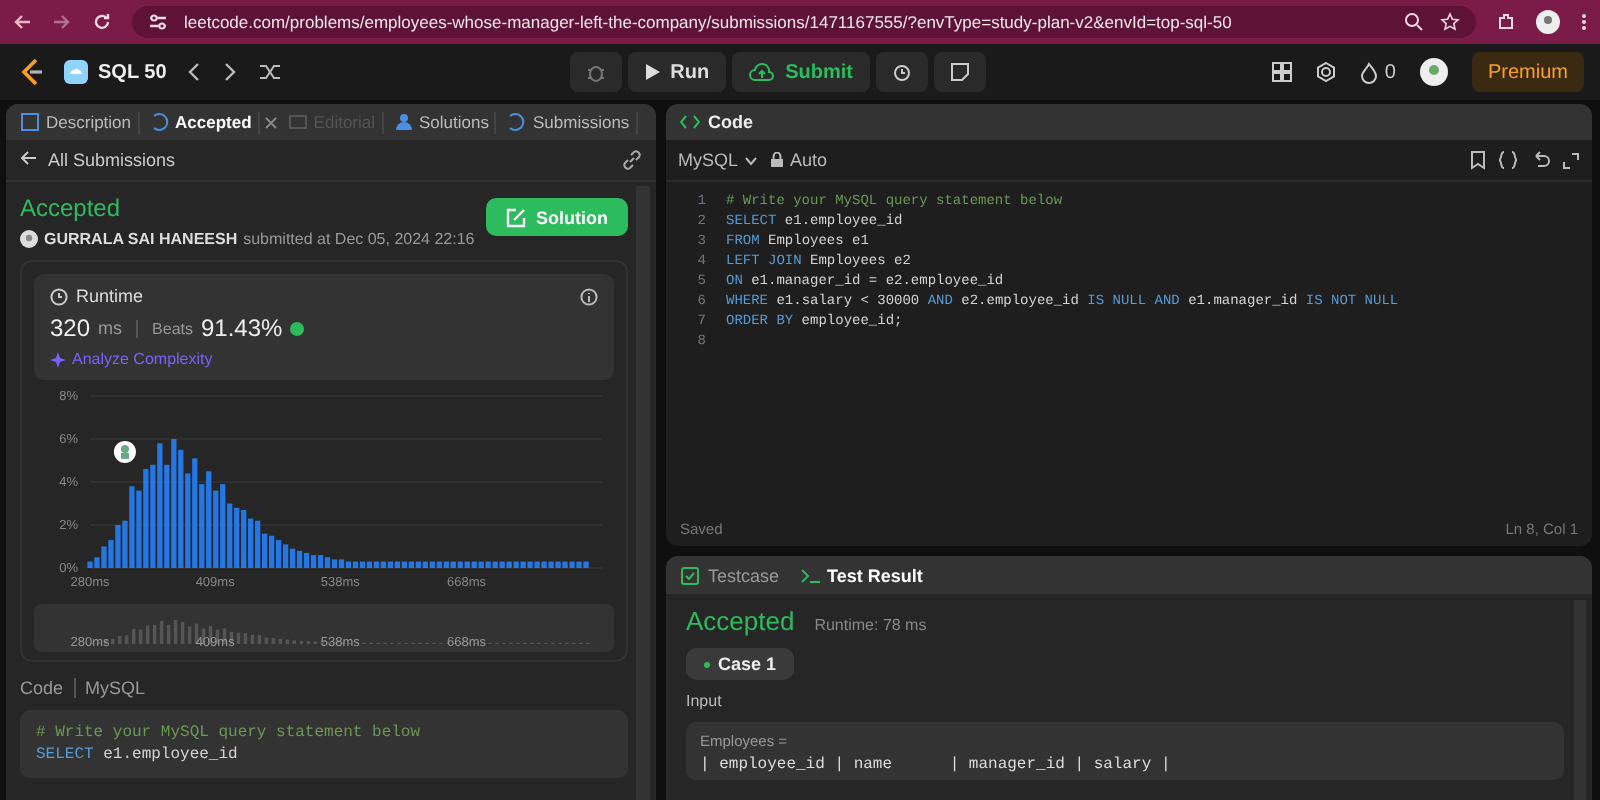 This screenshot has height=800, width=1600. What do you see at coordinates (115, 72) in the screenshot?
I see `study-plan-button: SQL 50` at bounding box center [115, 72].